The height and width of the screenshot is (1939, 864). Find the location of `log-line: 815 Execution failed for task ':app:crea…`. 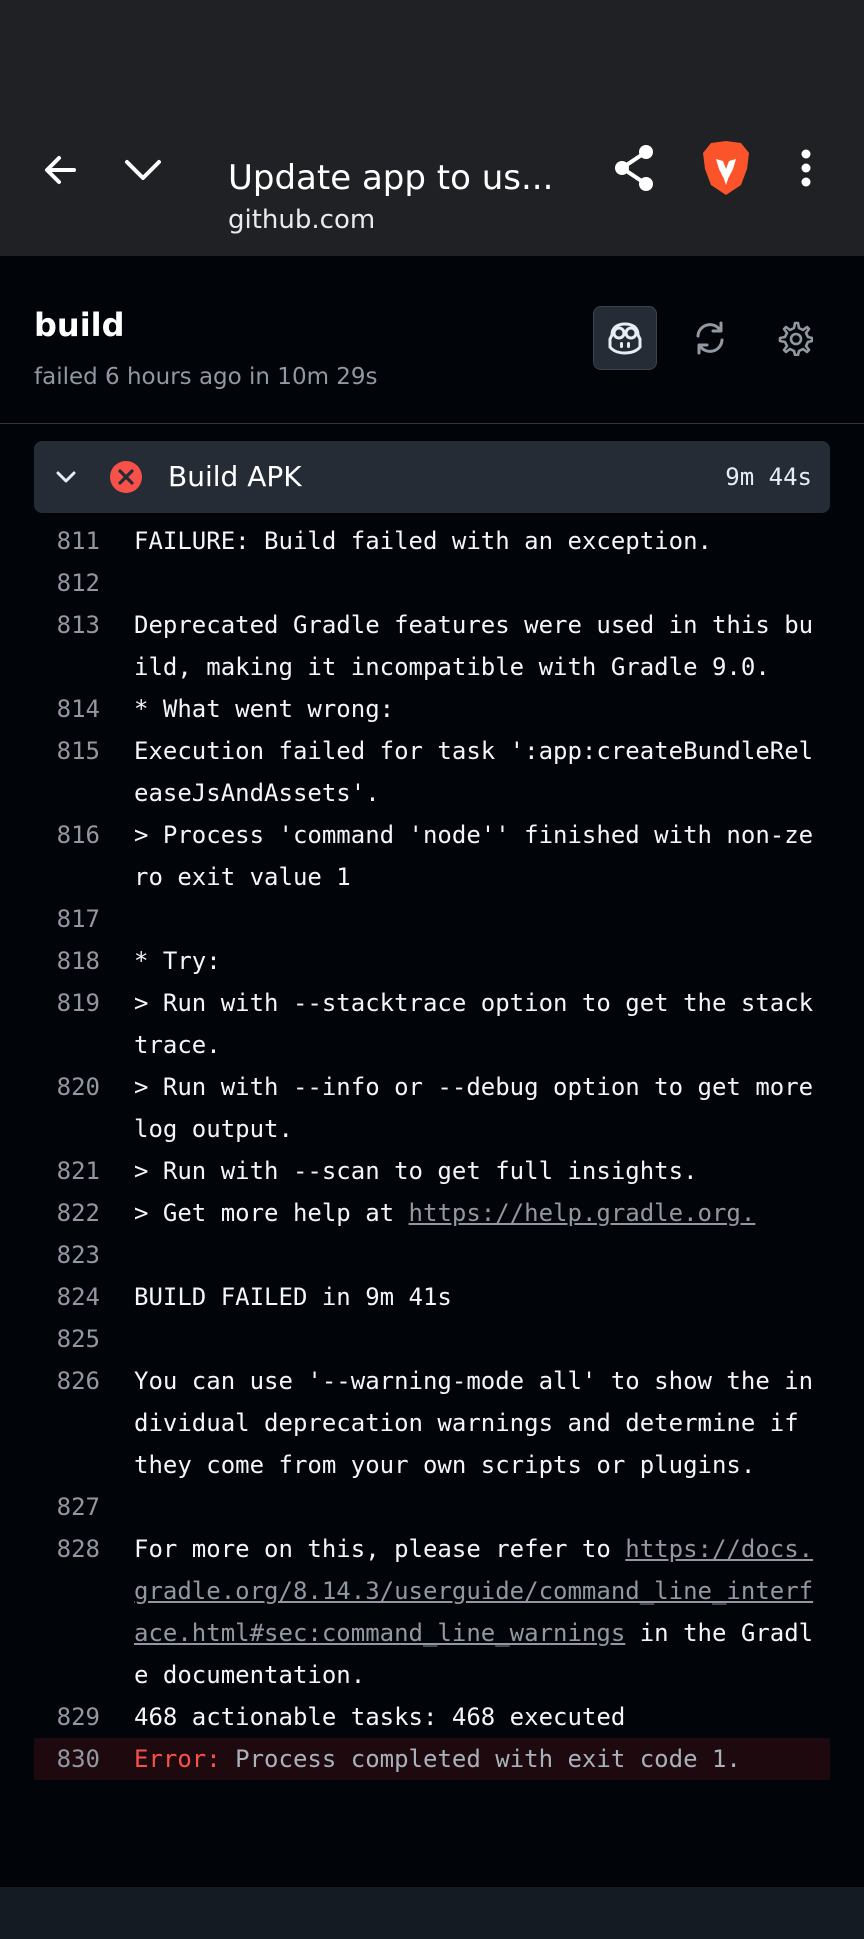

log-line: 815 Execution failed for task ':app:crea… is located at coordinates (432, 772).